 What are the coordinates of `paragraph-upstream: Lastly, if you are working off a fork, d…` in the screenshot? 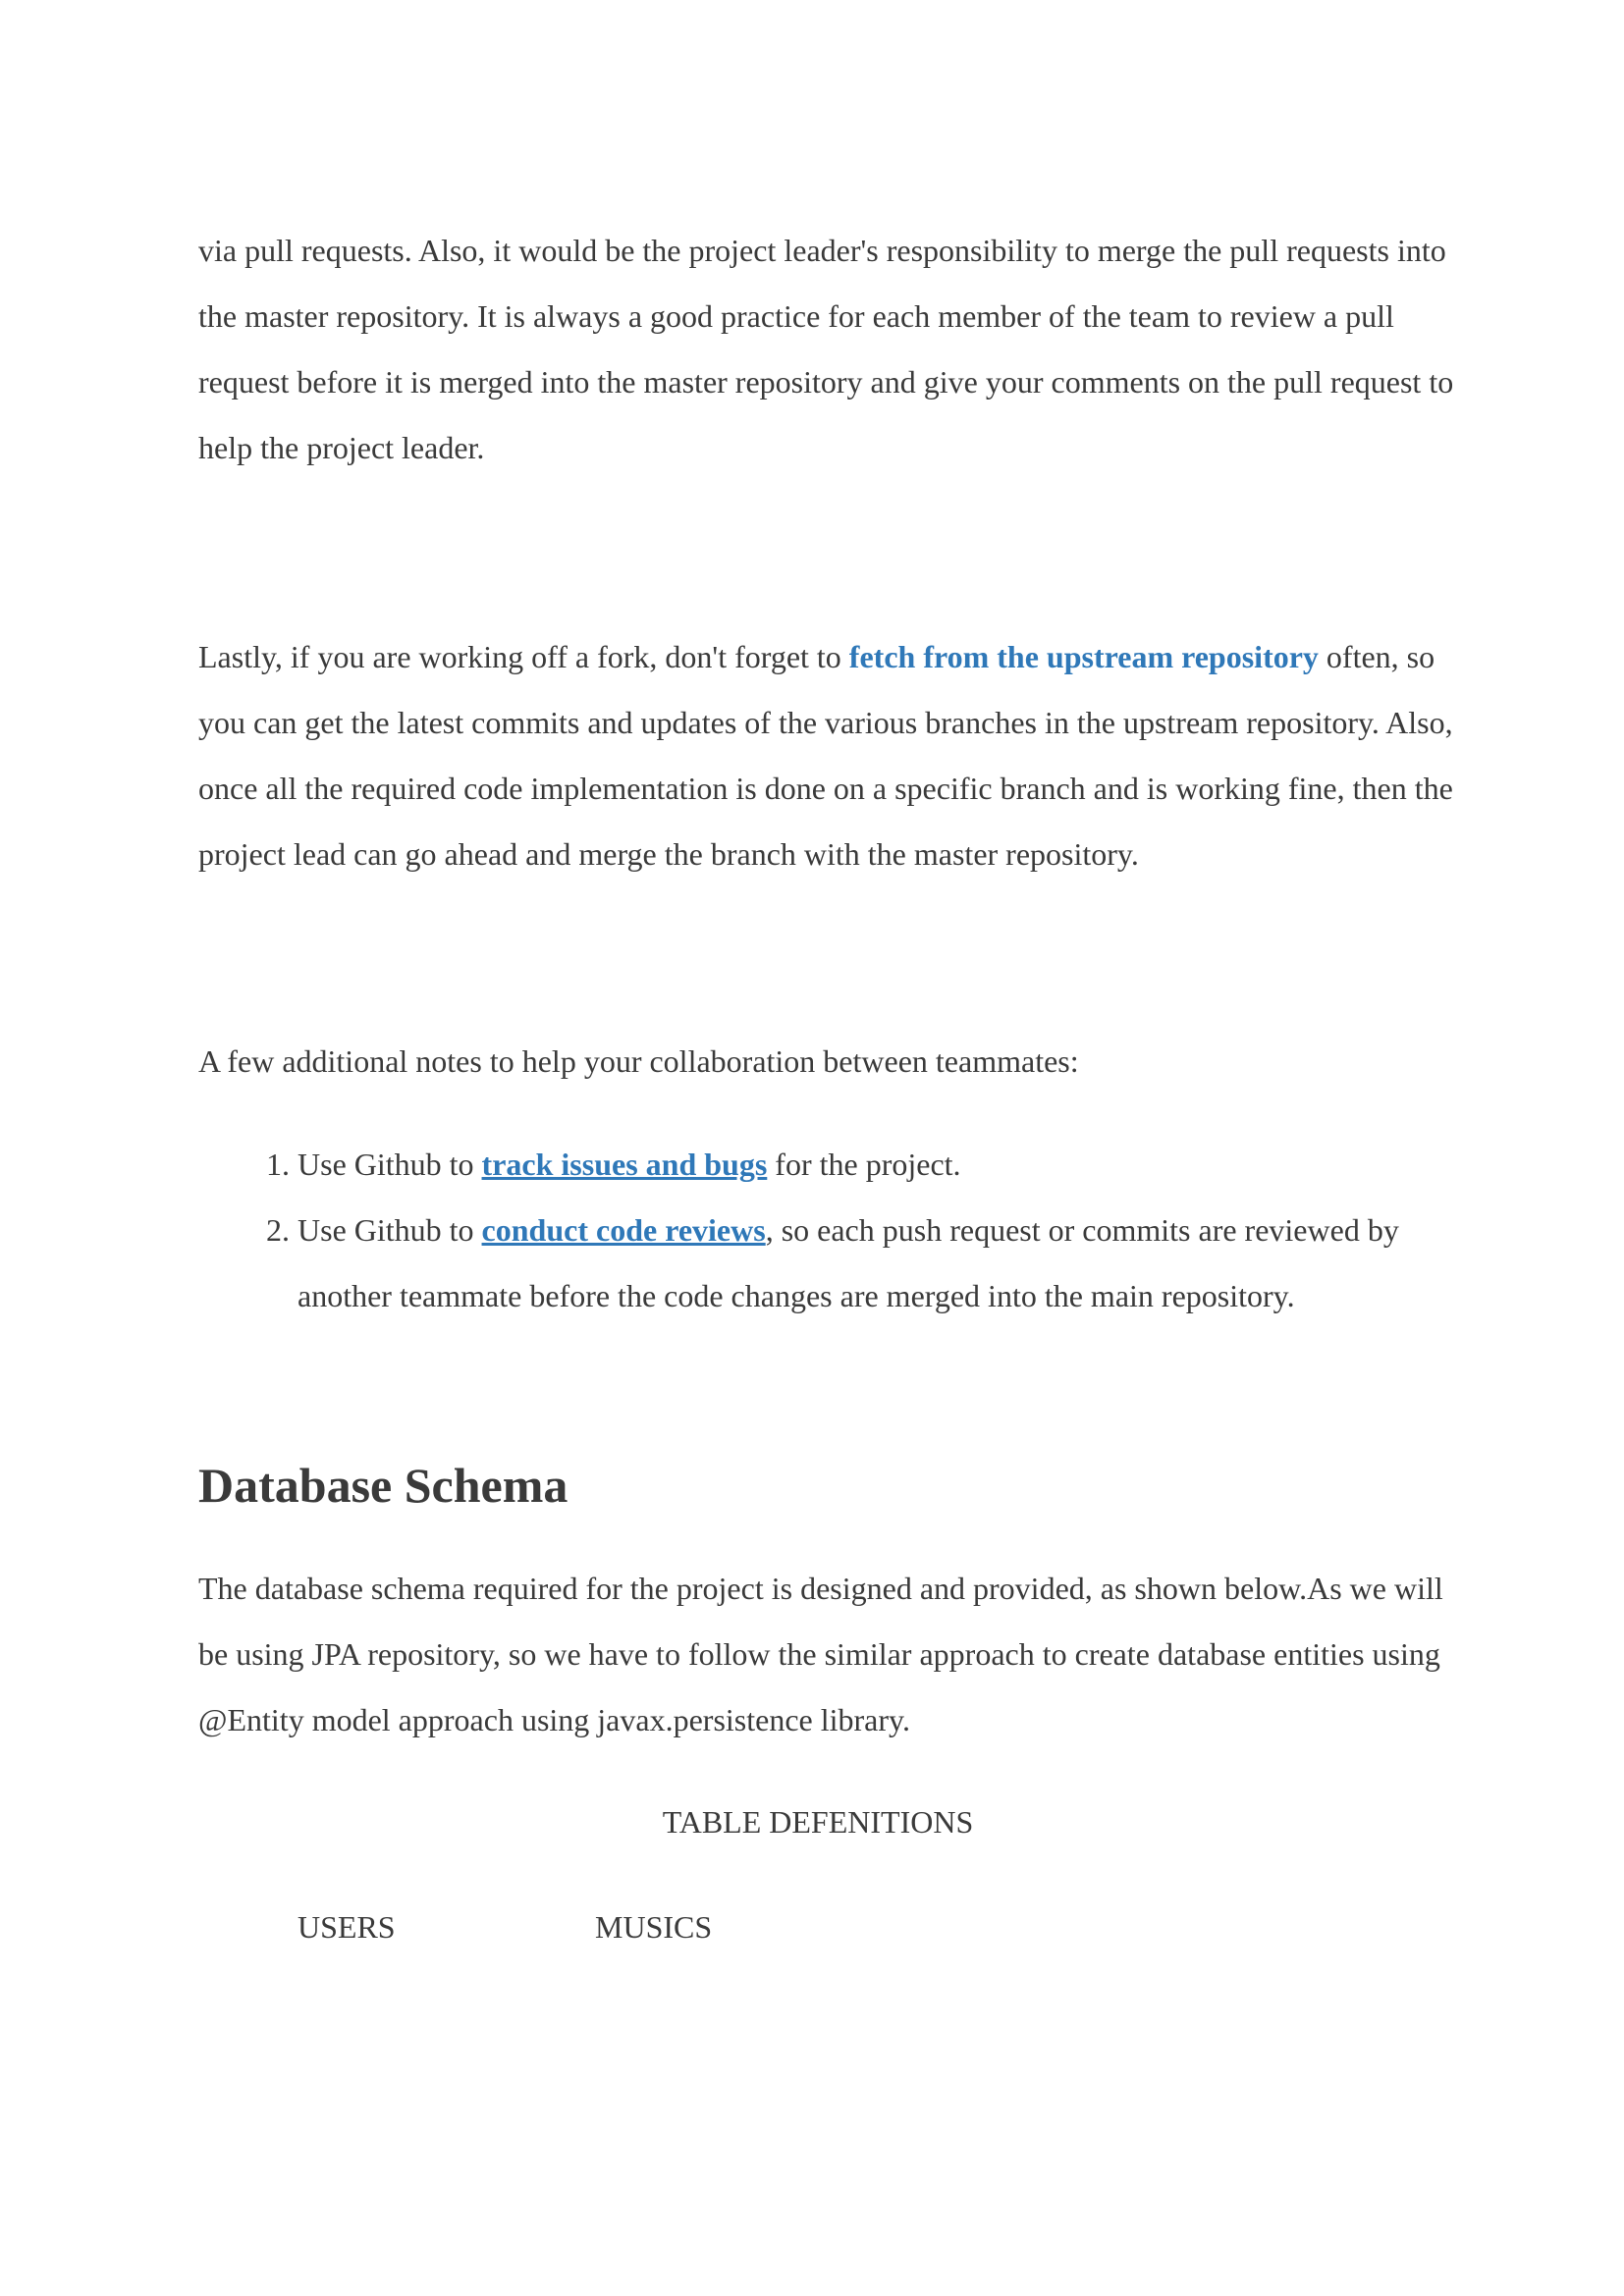 It's located at (831, 755).